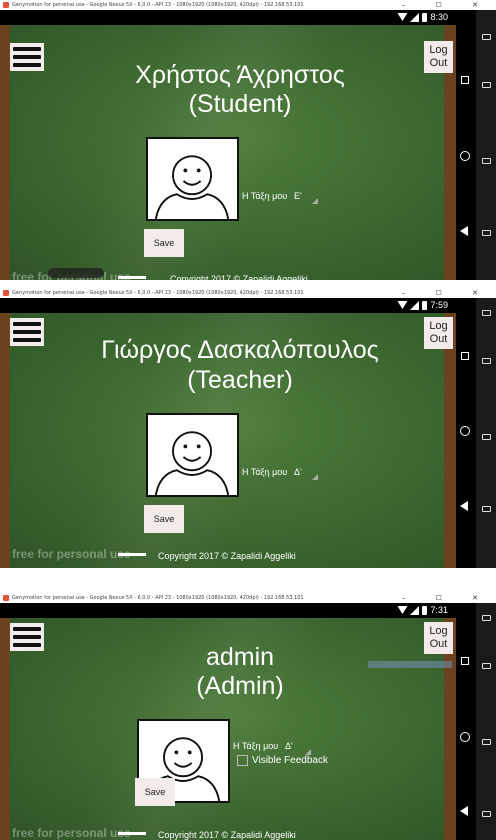 Image resolution: width=496 pixels, height=840 pixels. What do you see at coordinates (242, 760) in the screenshot?
I see `visible-feedback-checkbox` at bounding box center [242, 760].